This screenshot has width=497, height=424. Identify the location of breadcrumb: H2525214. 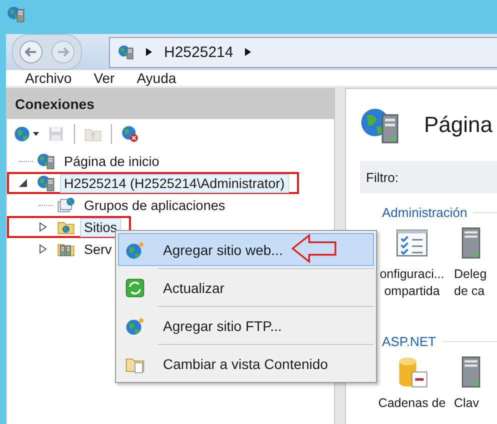
(199, 52).